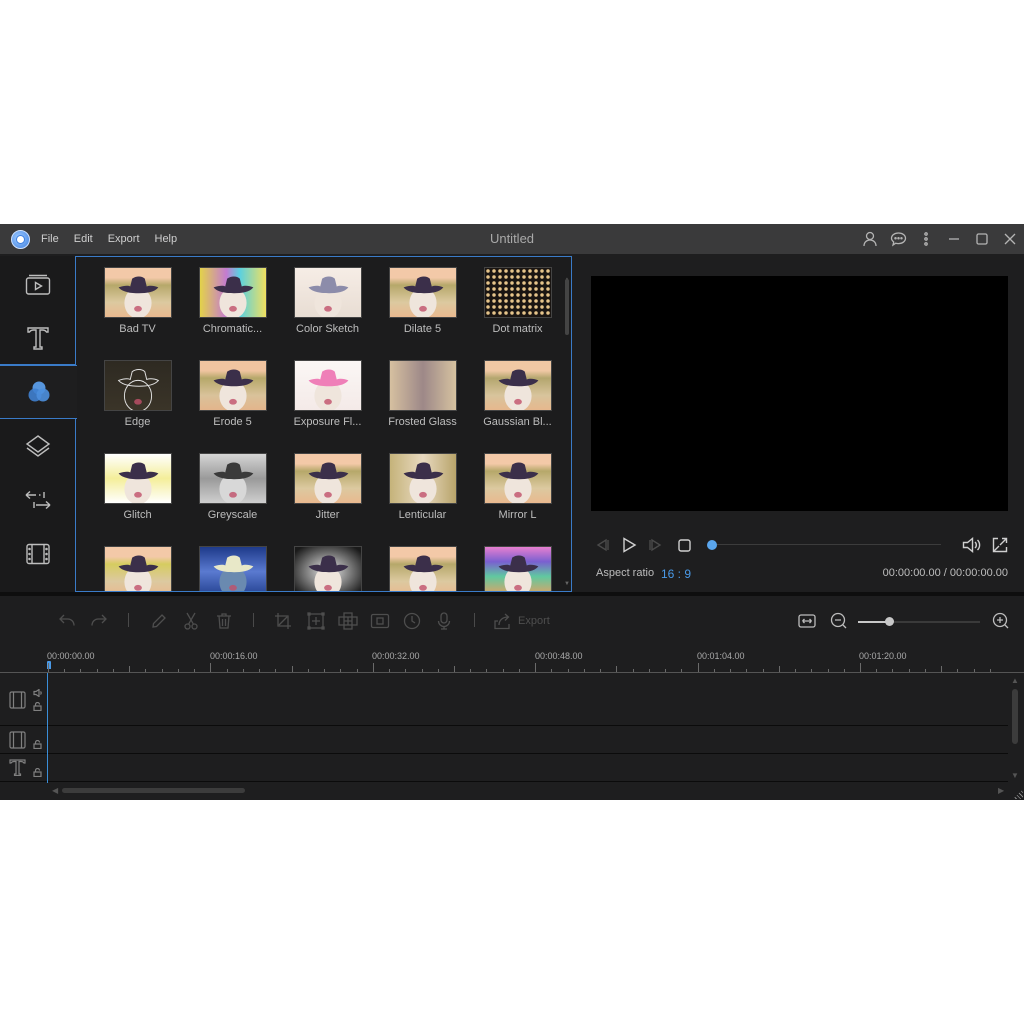 The image size is (1024, 1024). What do you see at coordinates (38, 338) in the screenshot?
I see `sidebar-item-text` at bounding box center [38, 338].